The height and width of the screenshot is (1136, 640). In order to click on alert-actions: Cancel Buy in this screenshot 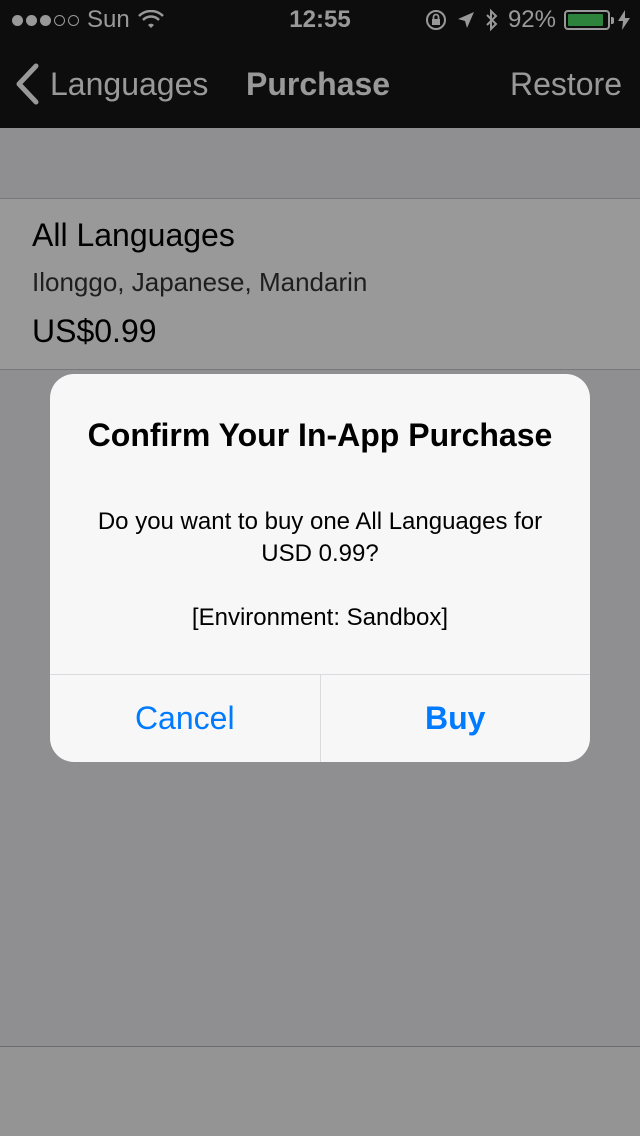, I will do `click(320, 718)`.